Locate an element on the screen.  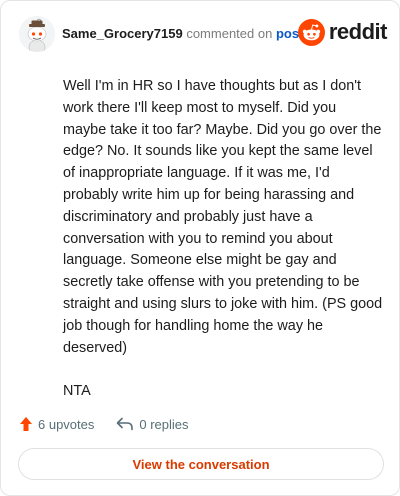
reply-arrow-icon is located at coordinates (125, 424).